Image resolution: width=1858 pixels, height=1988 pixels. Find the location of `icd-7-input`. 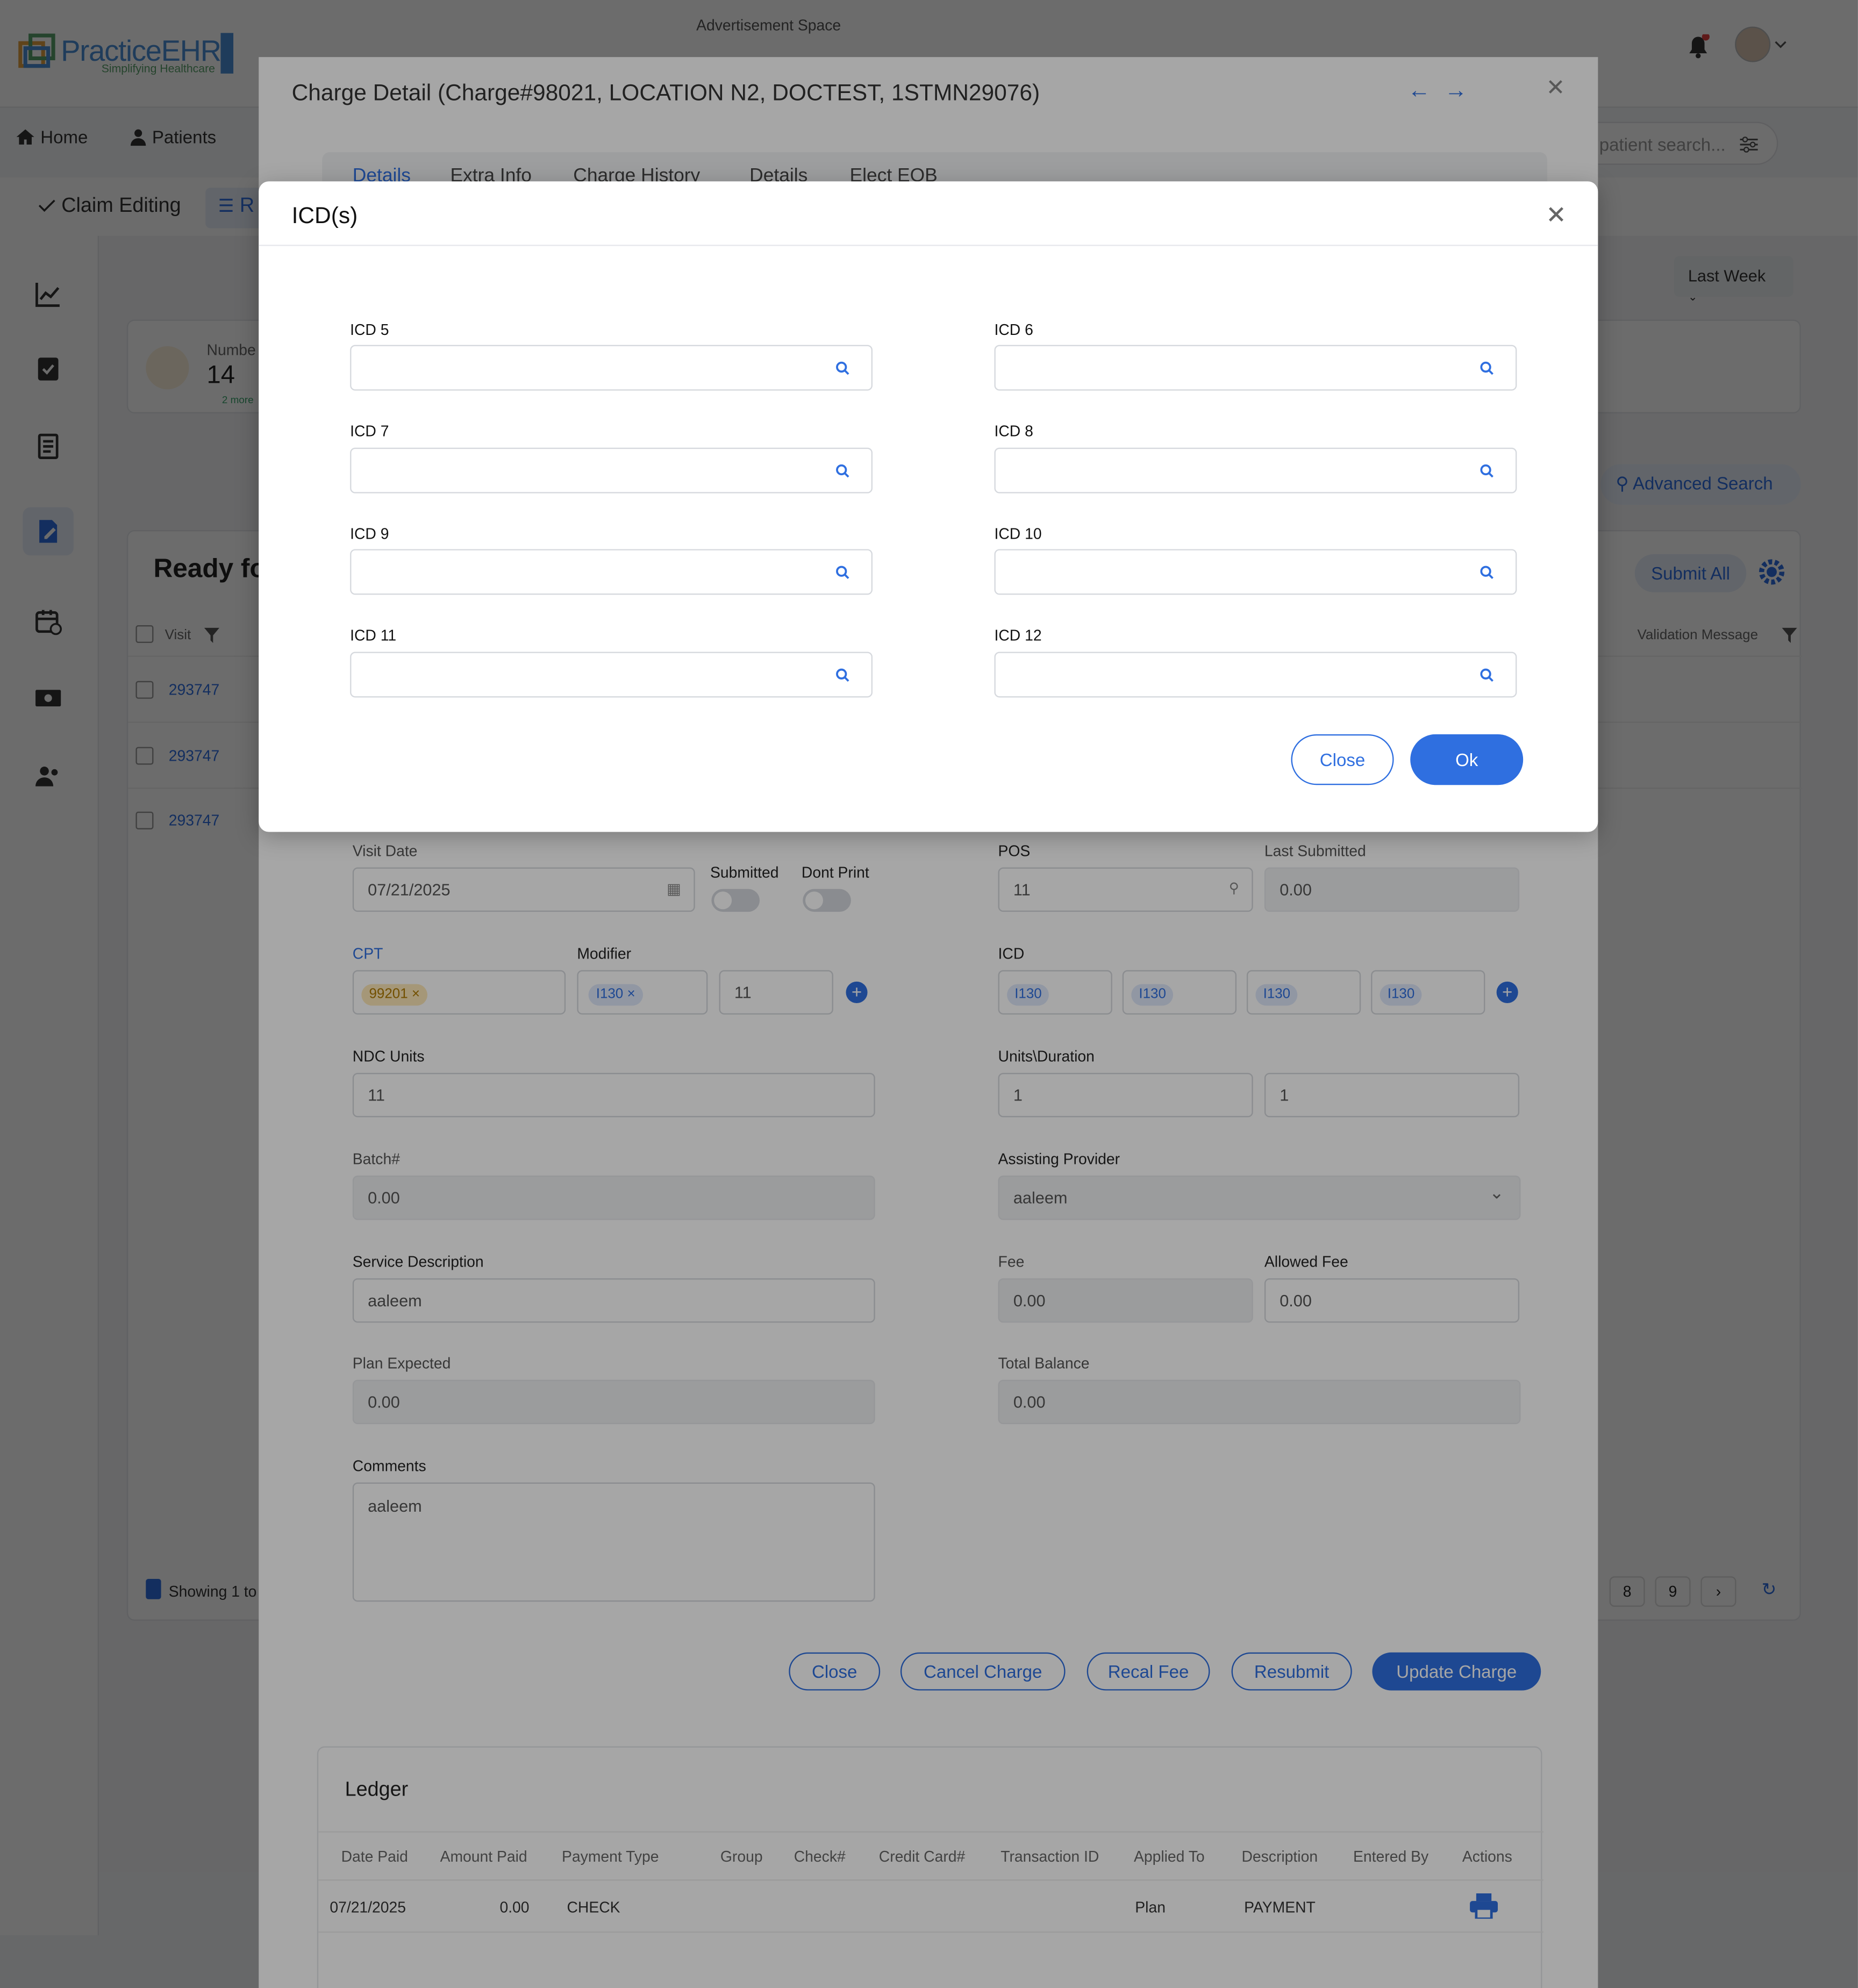

icd-7-input is located at coordinates (611, 470).